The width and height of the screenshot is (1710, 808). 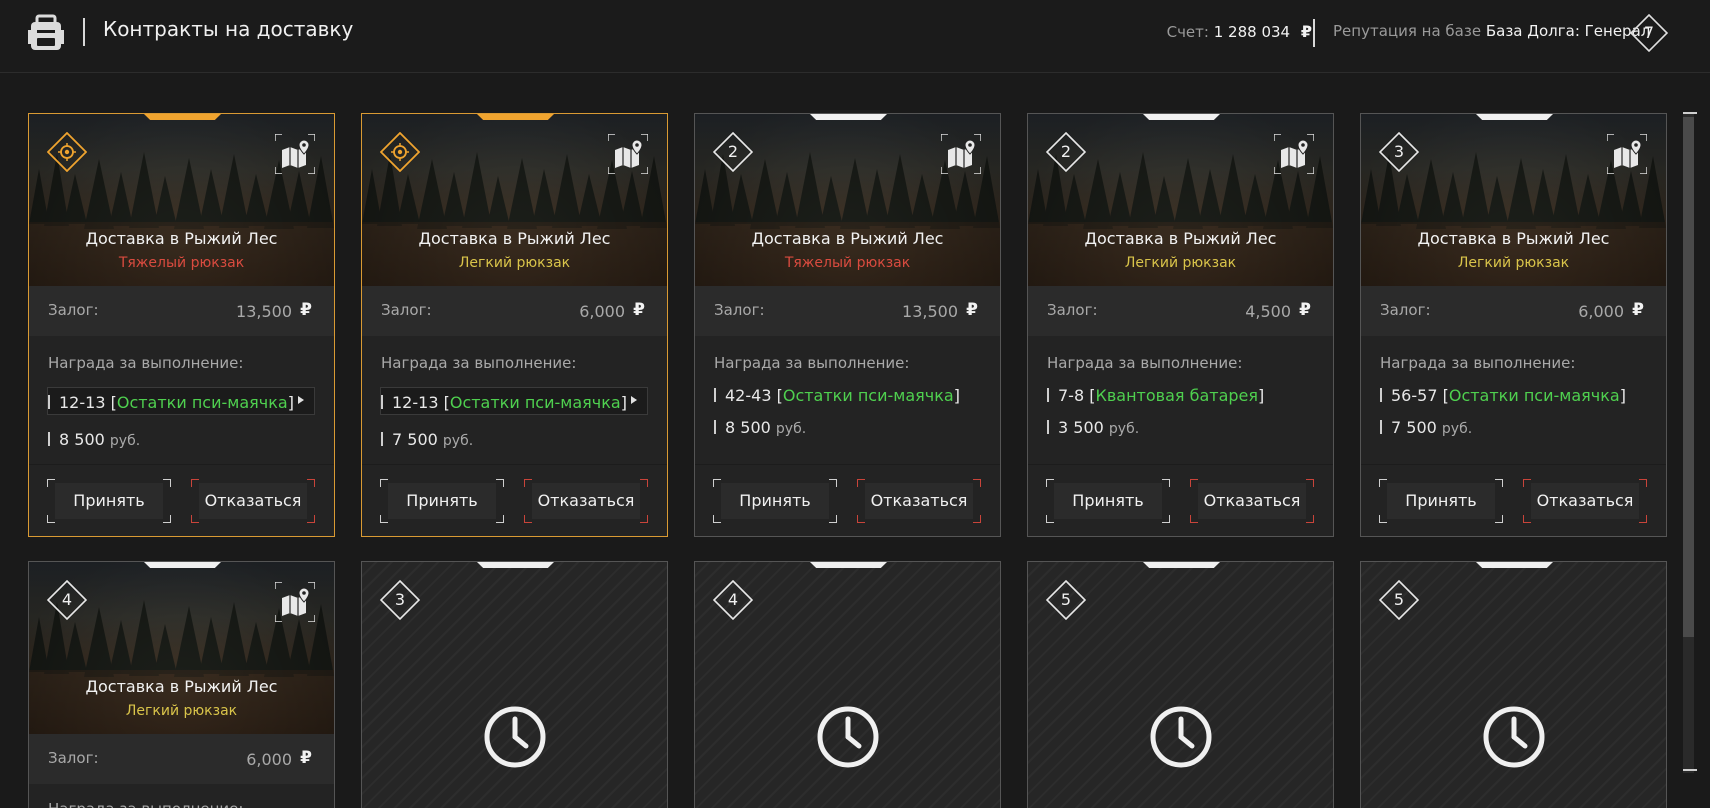 I want to click on balance-value: 1 288 034, so click(x=1252, y=32).